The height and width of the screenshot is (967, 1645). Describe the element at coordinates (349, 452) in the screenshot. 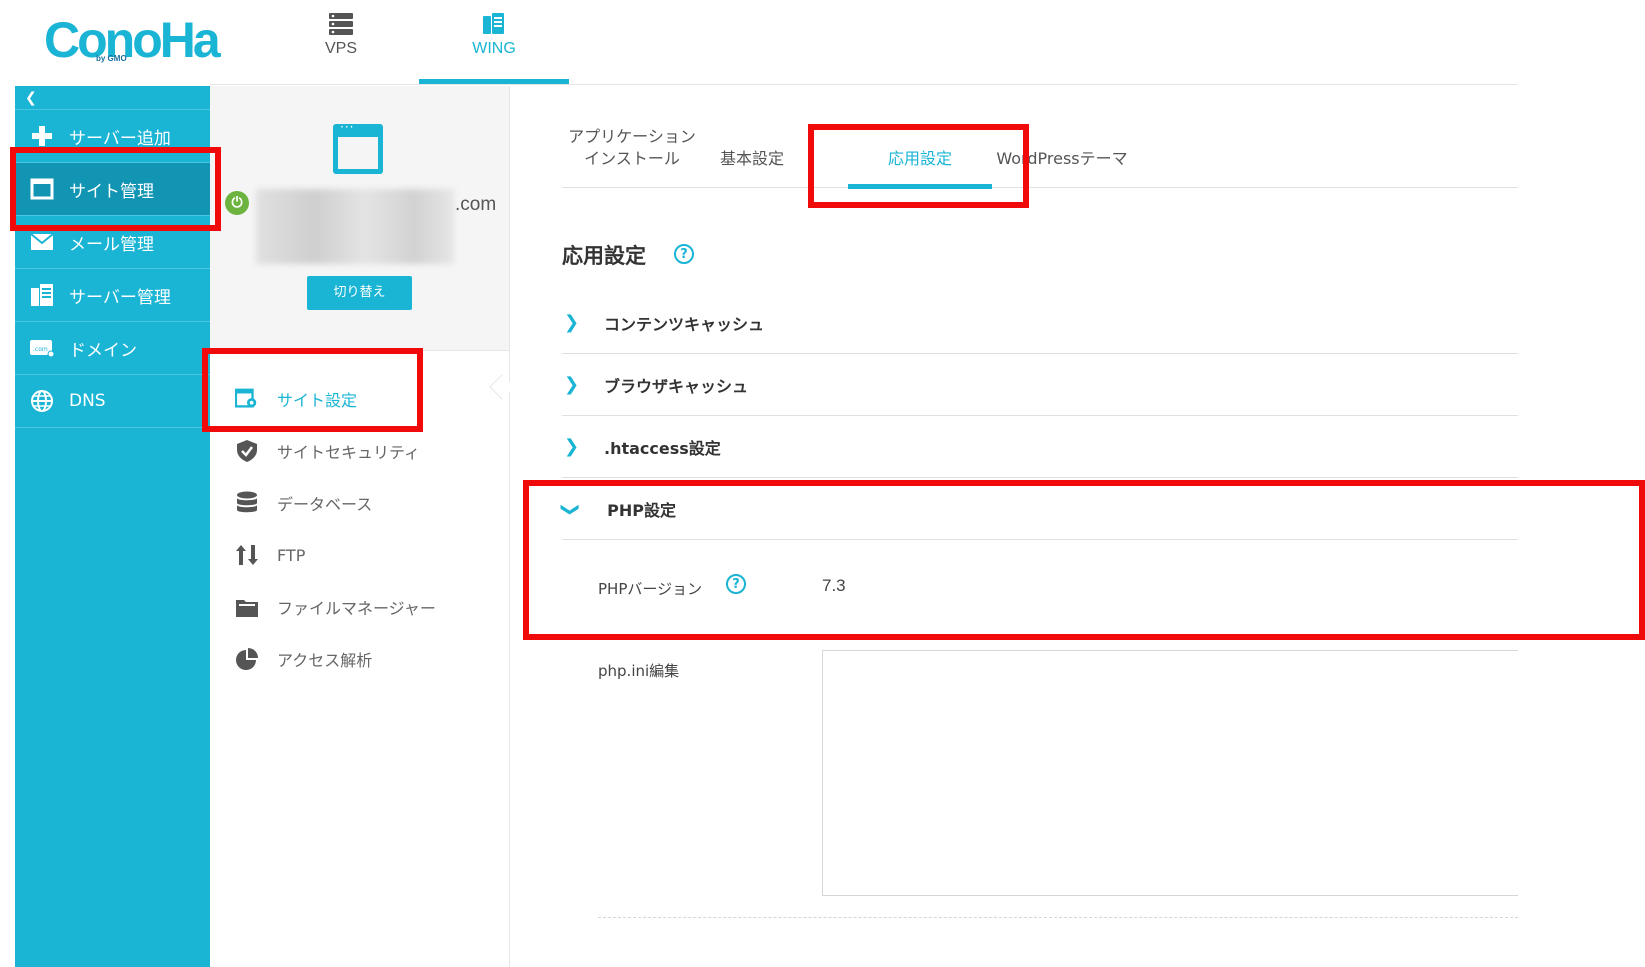

I see `subnav-item-label: サイトセキュリティ` at that location.